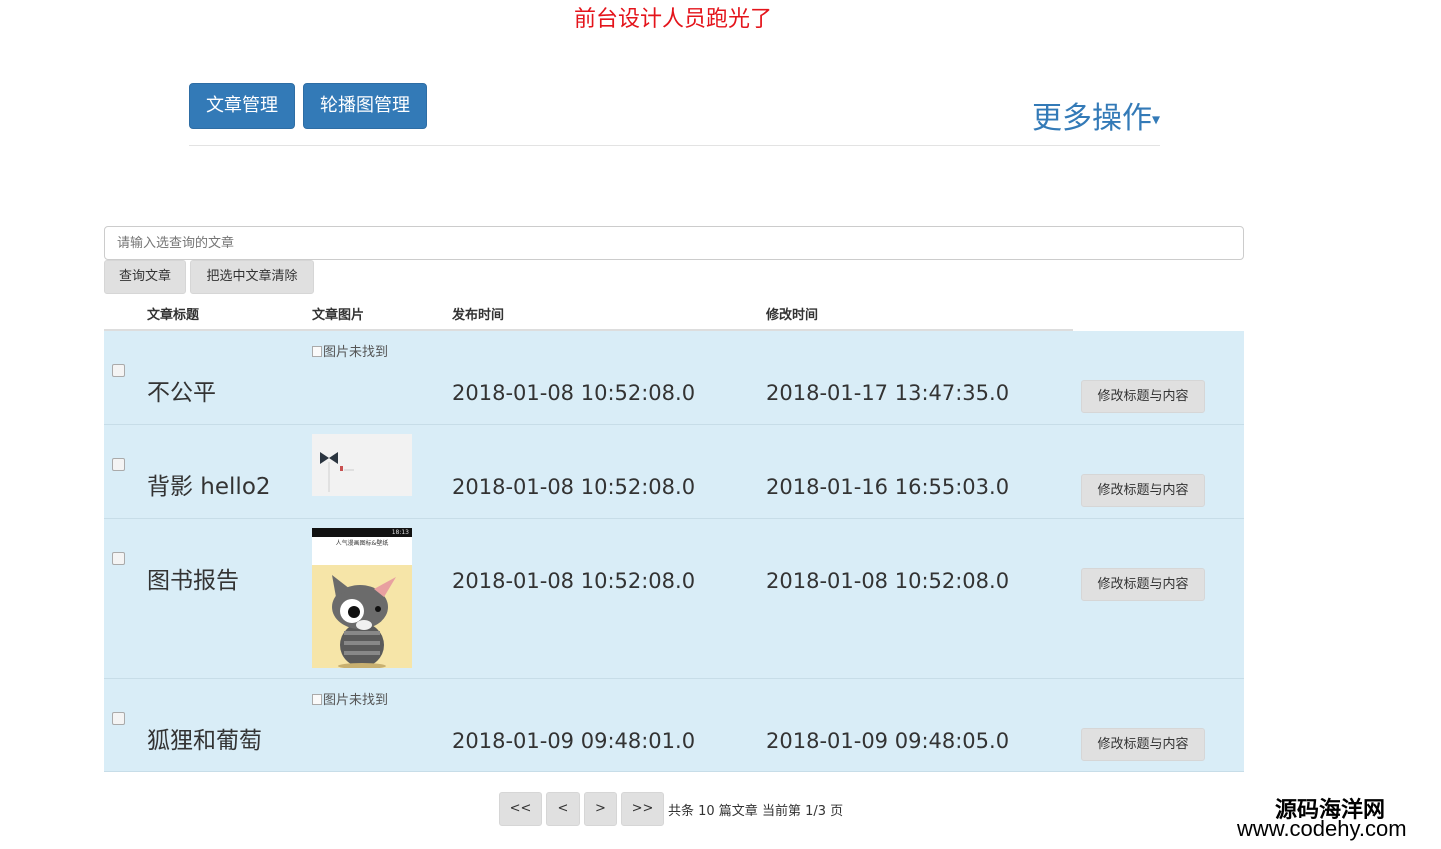 The image size is (1441, 849). What do you see at coordinates (674, 243) in the screenshot?
I see `search-input` at bounding box center [674, 243].